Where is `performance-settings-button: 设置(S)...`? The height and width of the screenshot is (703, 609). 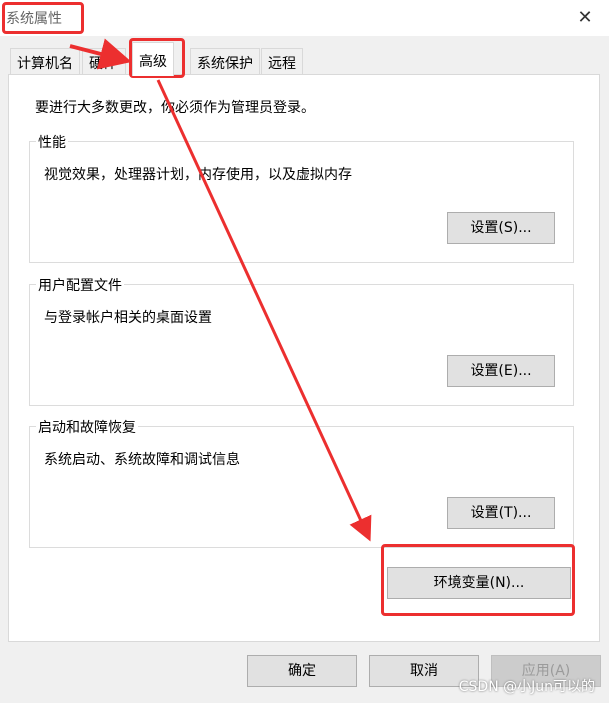
performance-settings-button: 设置(S)... is located at coordinates (501, 228).